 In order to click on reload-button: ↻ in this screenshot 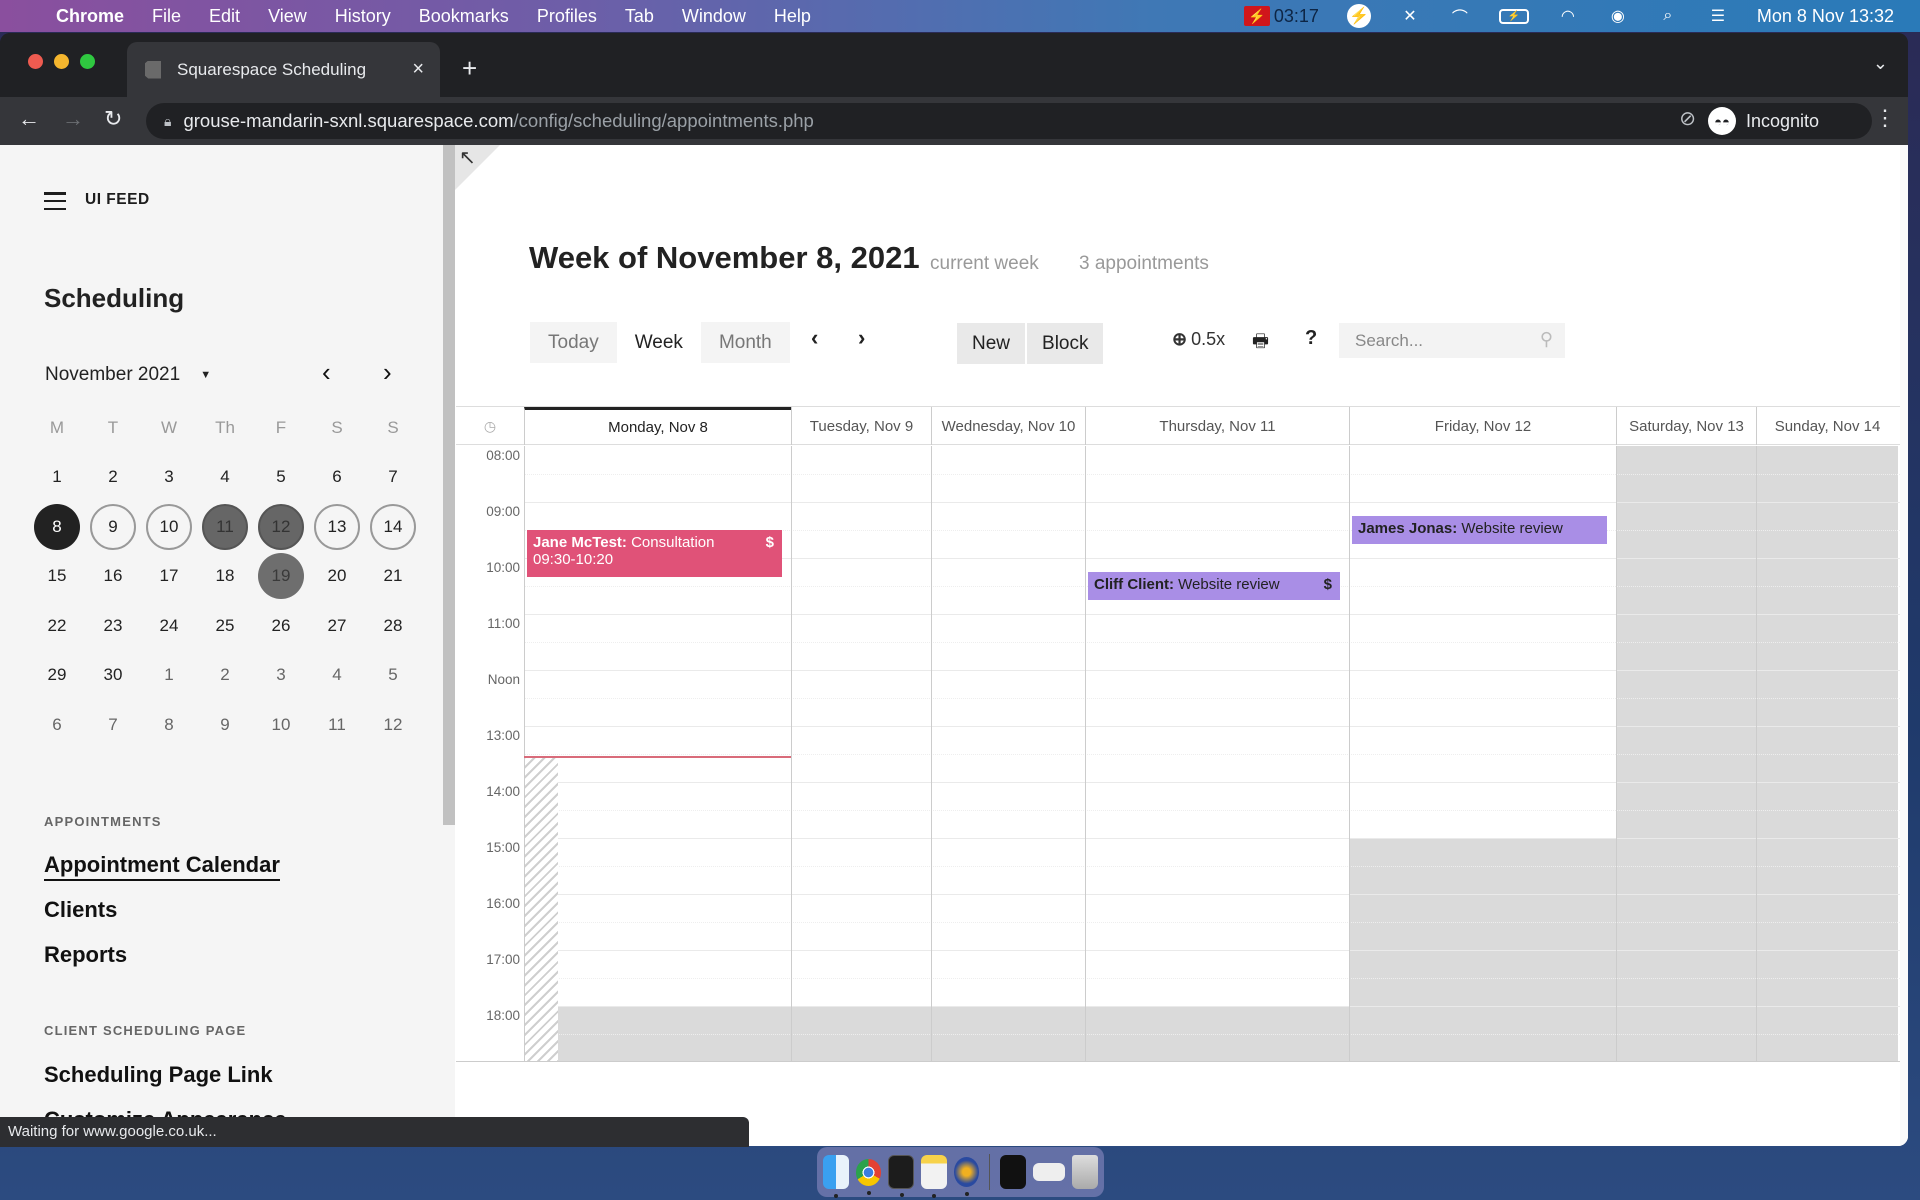, I will do `click(113, 119)`.